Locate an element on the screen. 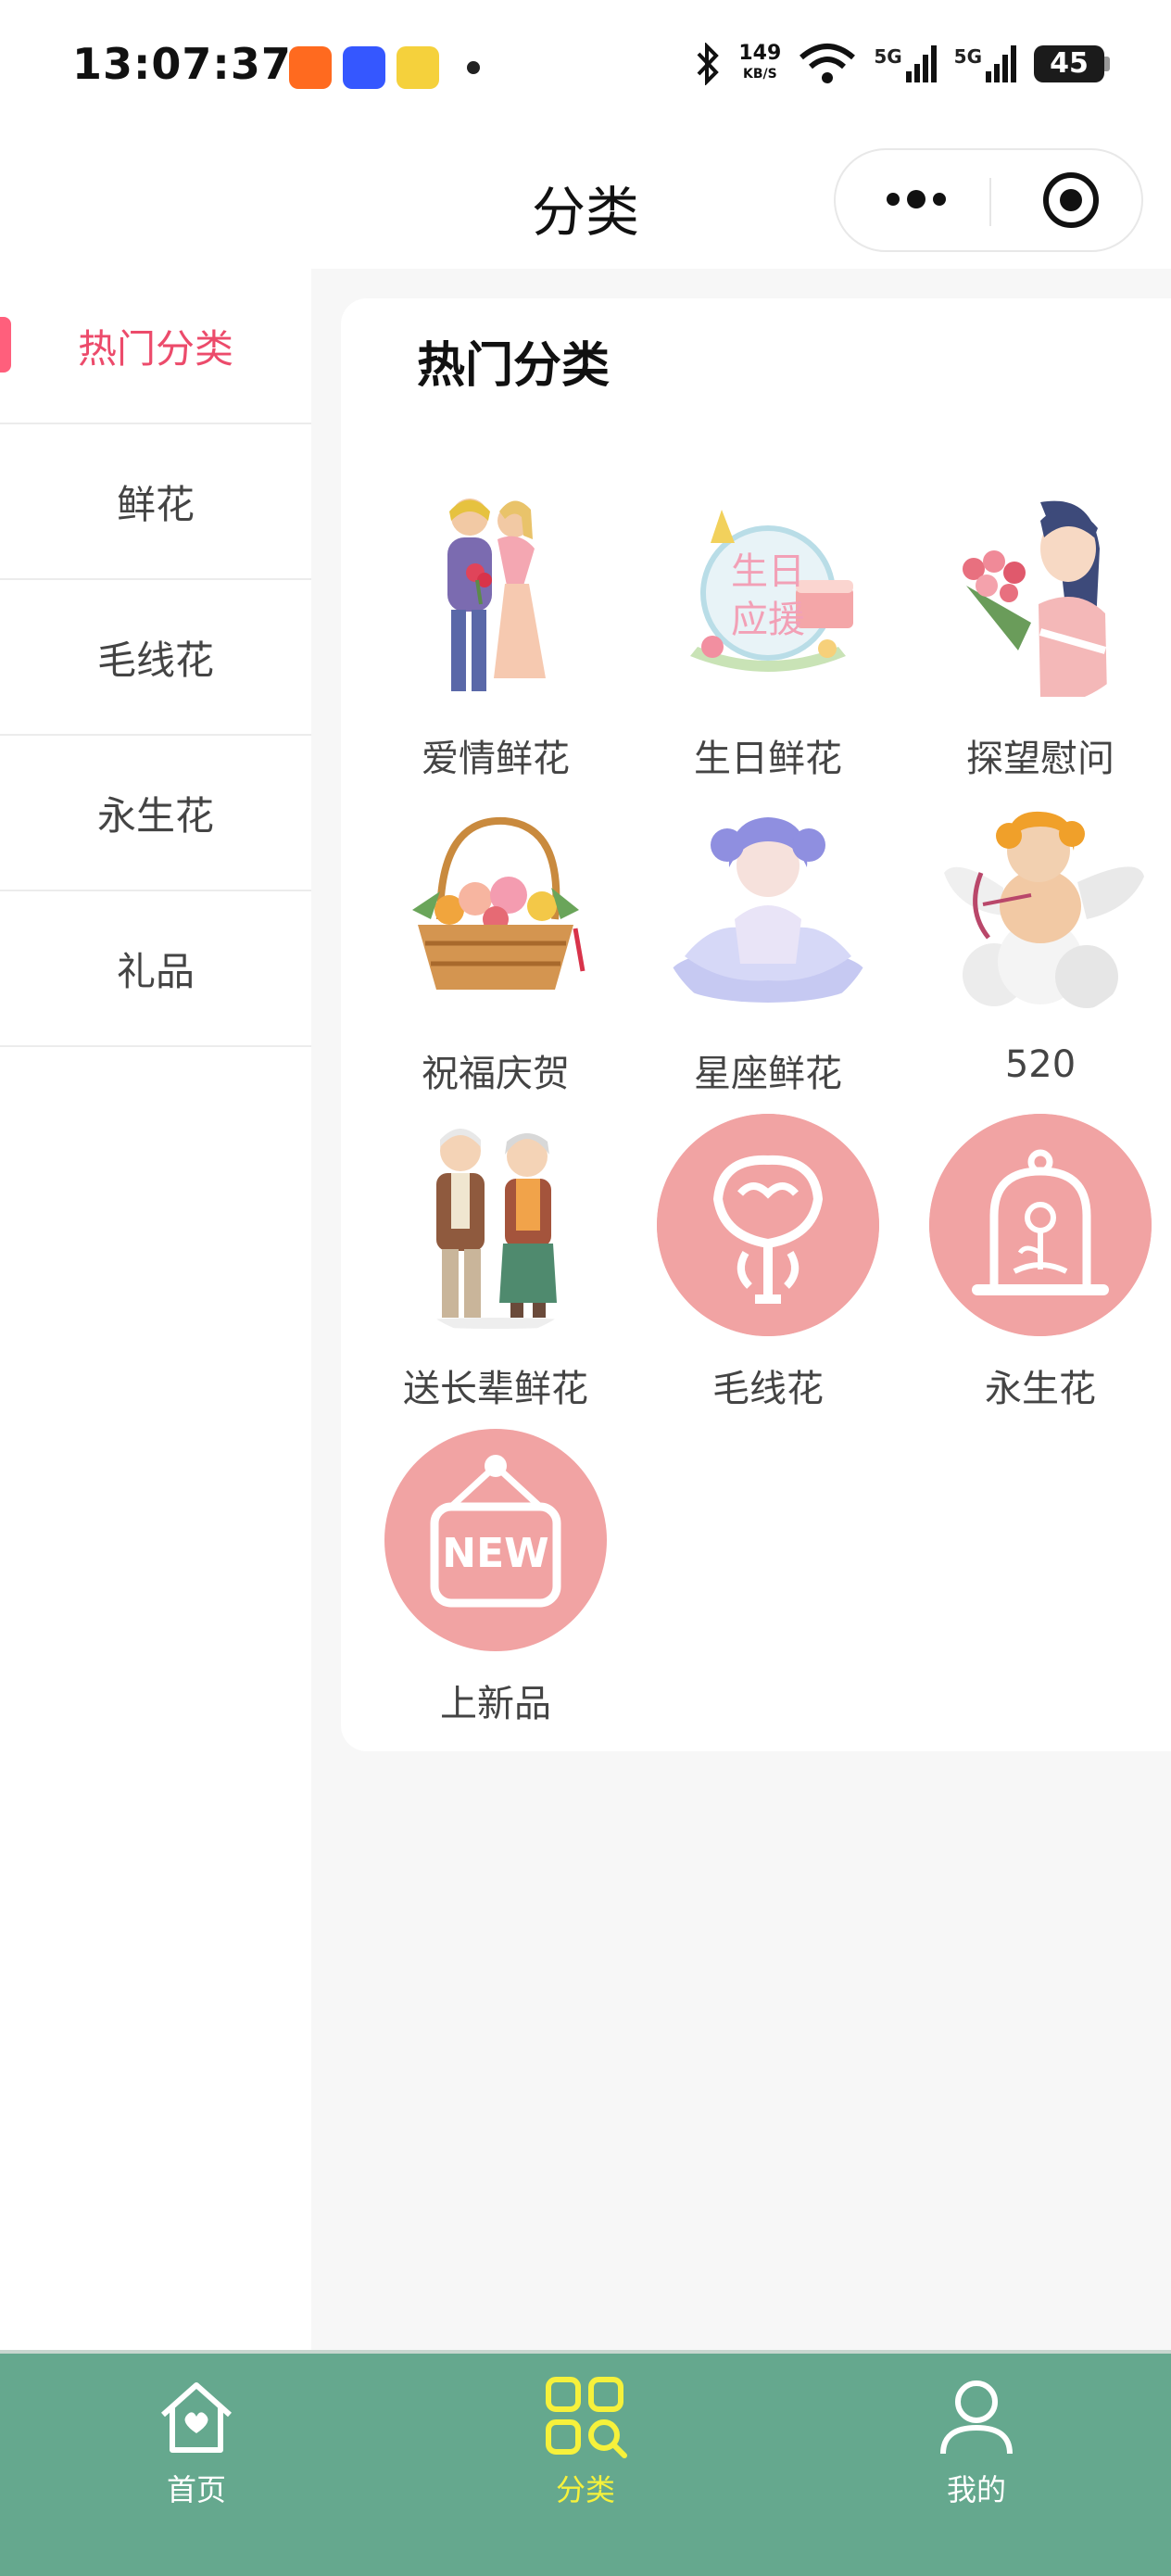  svg-text: 生日 is located at coordinates (768, 571).